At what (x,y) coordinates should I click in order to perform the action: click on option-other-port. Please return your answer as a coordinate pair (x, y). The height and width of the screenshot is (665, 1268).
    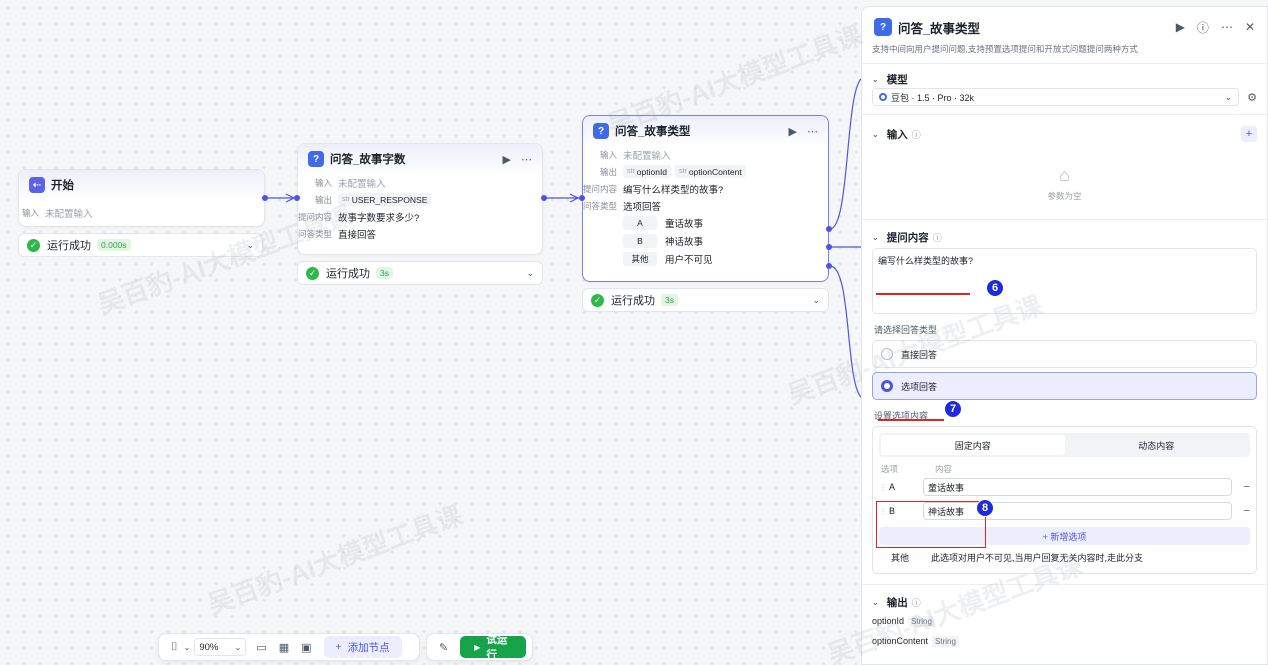
    Looking at the image, I should click on (829, 266).